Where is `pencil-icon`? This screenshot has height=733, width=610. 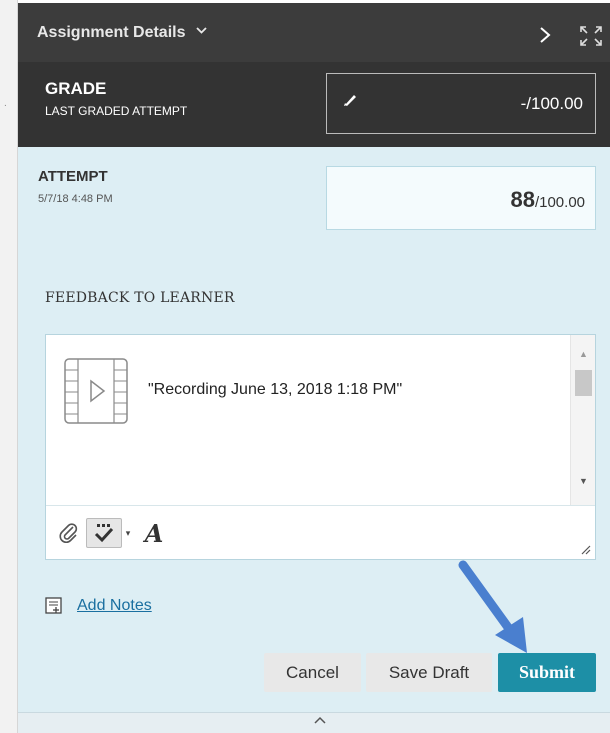
pencil-icon is located at coordinates (350, 100).